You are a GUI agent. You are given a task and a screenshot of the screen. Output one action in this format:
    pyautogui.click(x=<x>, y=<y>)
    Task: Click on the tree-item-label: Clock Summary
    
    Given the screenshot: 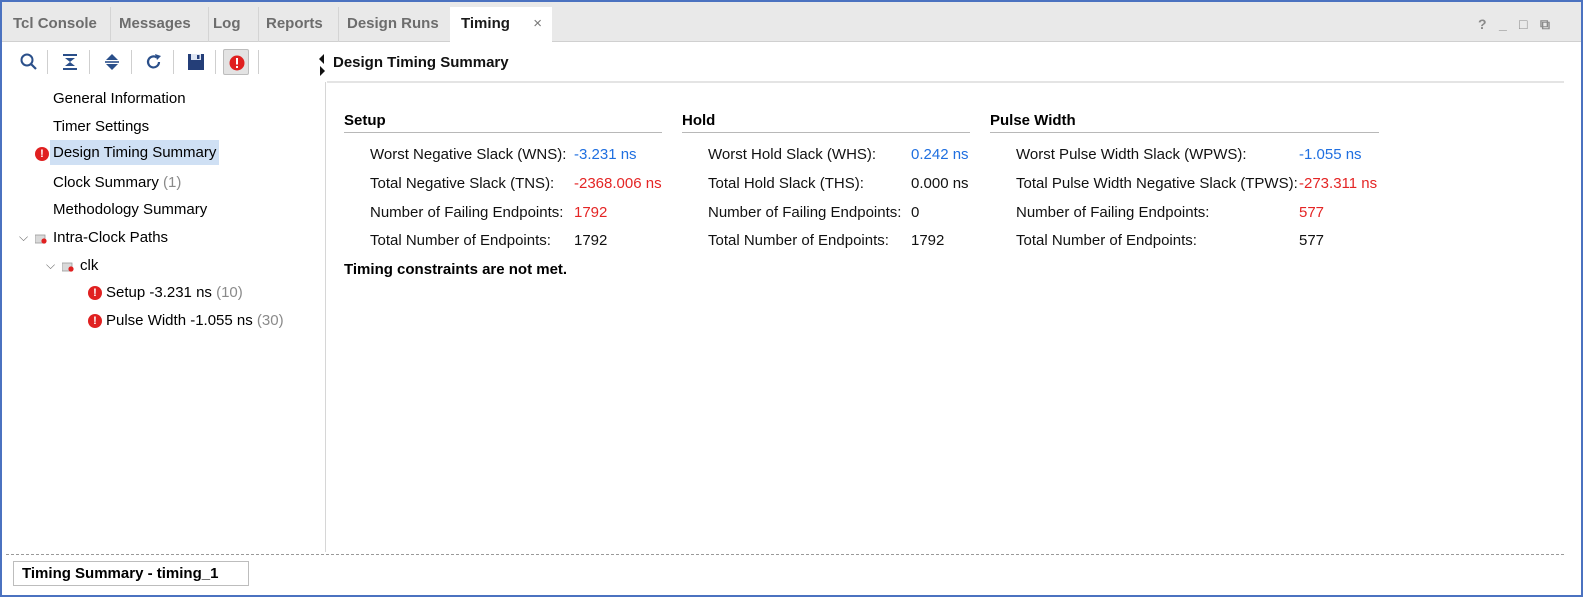 What is the action you would take?
    pyautogui.click(x=106, y=182)
    